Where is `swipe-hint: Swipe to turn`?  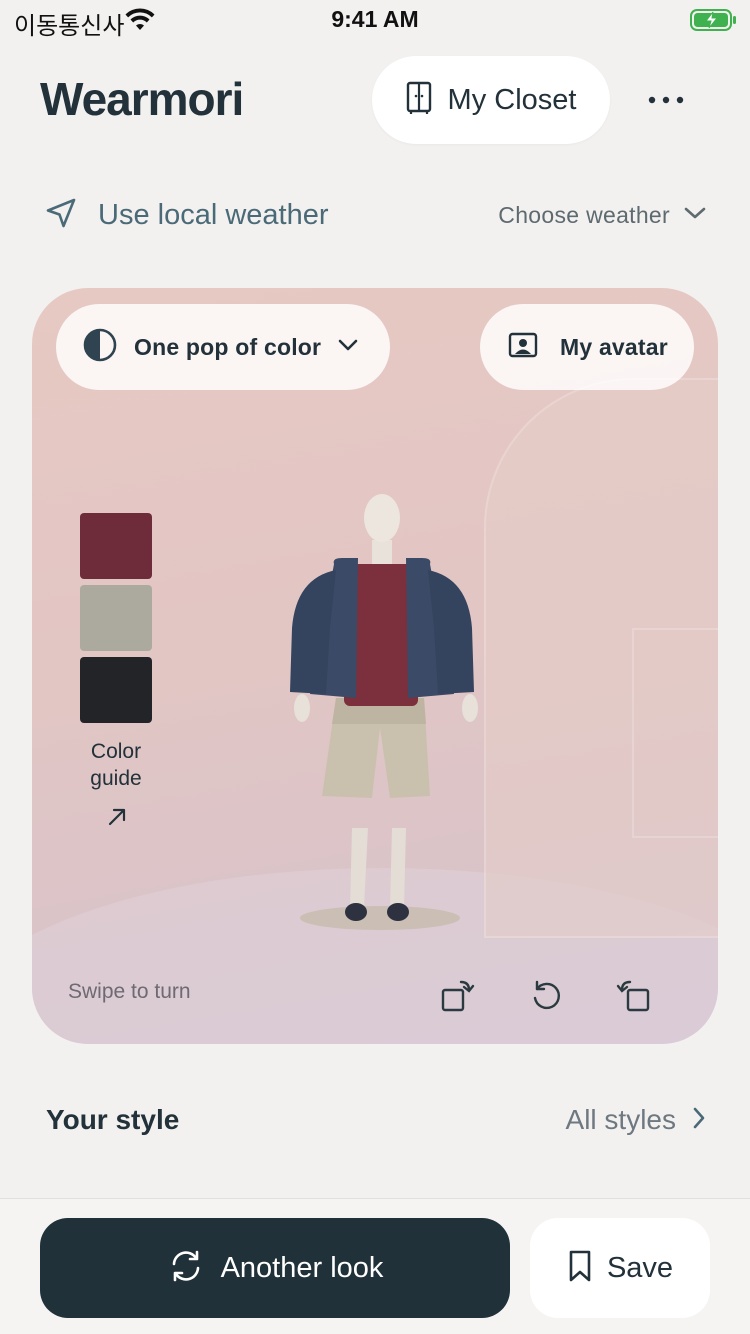
swipe-hint: Swipe to turn is located at coordinates (129, 991).